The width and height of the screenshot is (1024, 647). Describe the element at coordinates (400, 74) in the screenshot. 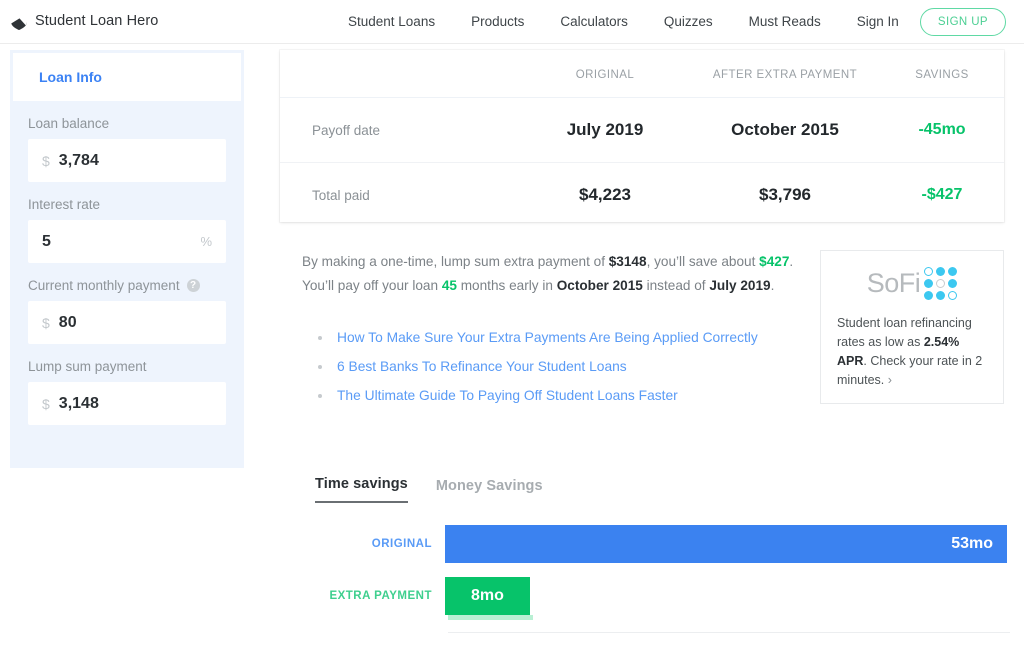

I see `column-header-blank` at that location.